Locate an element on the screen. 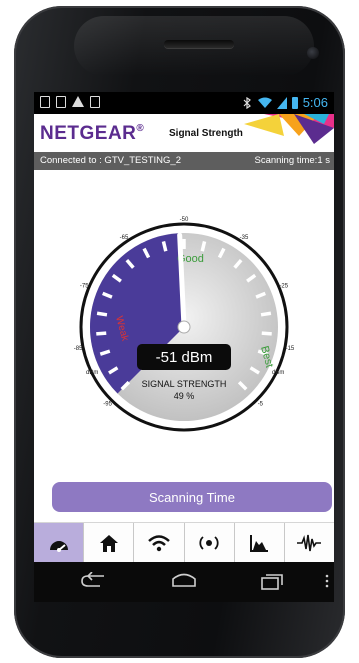 This screenshot has height=663, width=359. tab-gauge is located at coordinates (59, 542).